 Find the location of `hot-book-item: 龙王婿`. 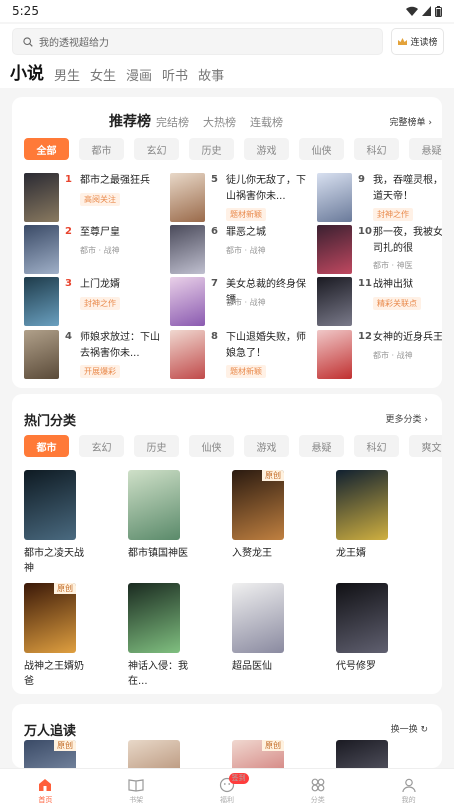

hot-book-item: 龙王婿 is located at coordinates (371, 515).